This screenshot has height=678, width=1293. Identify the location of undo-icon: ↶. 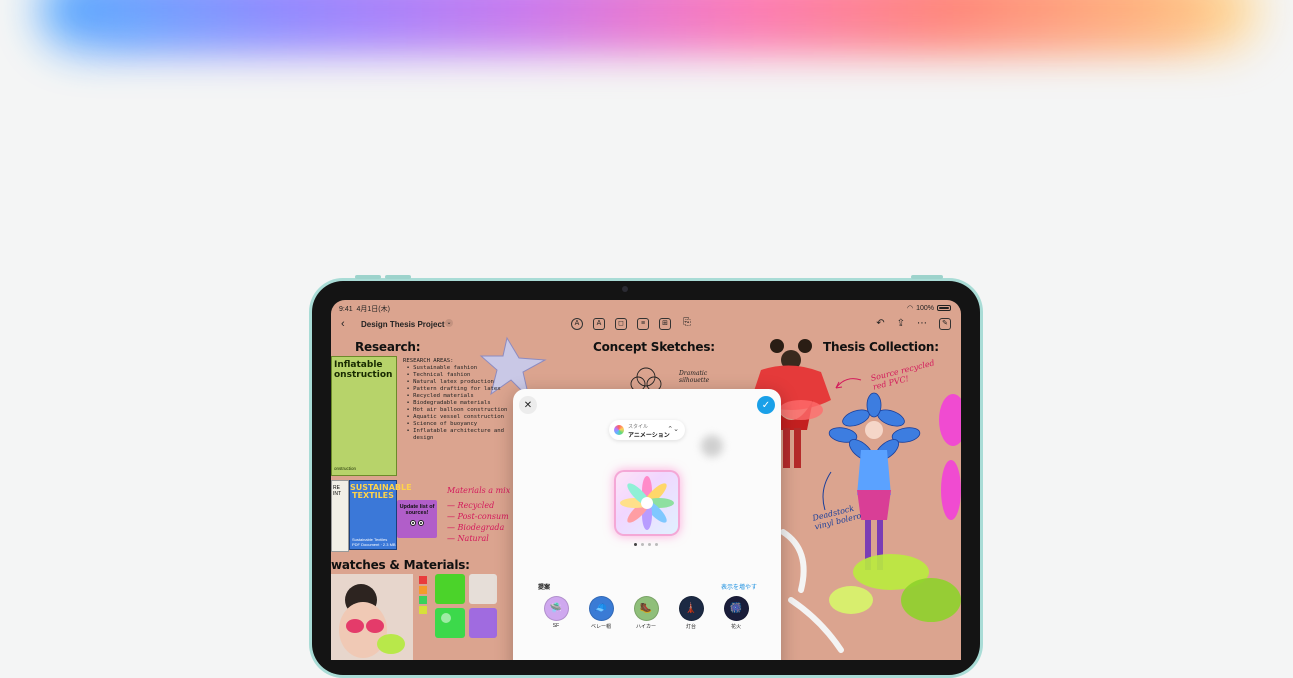
(880, 324).